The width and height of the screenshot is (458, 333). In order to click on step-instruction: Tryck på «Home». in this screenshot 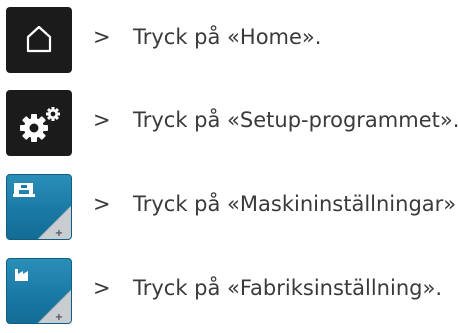, I will do `click(227, 37)`.